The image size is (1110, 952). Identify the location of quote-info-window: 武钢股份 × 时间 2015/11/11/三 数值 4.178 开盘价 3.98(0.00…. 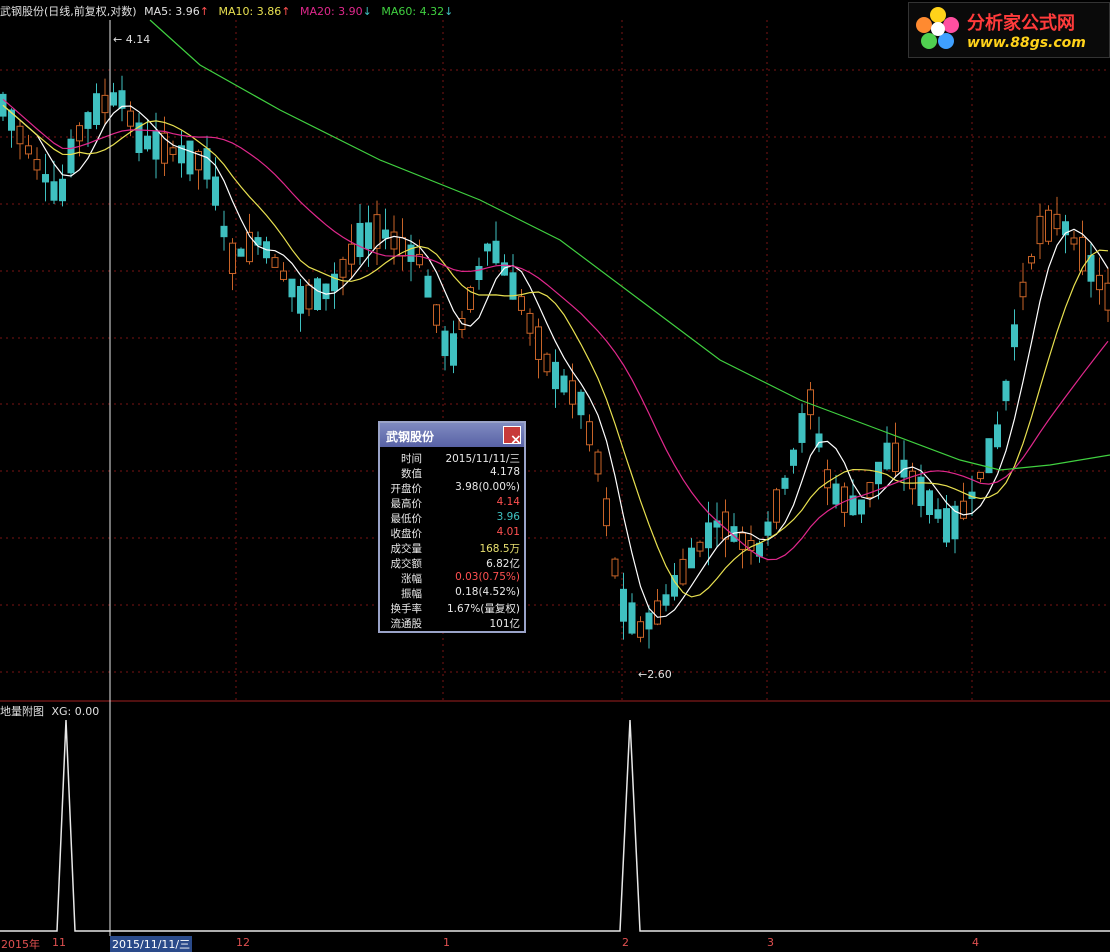
(452, 527).